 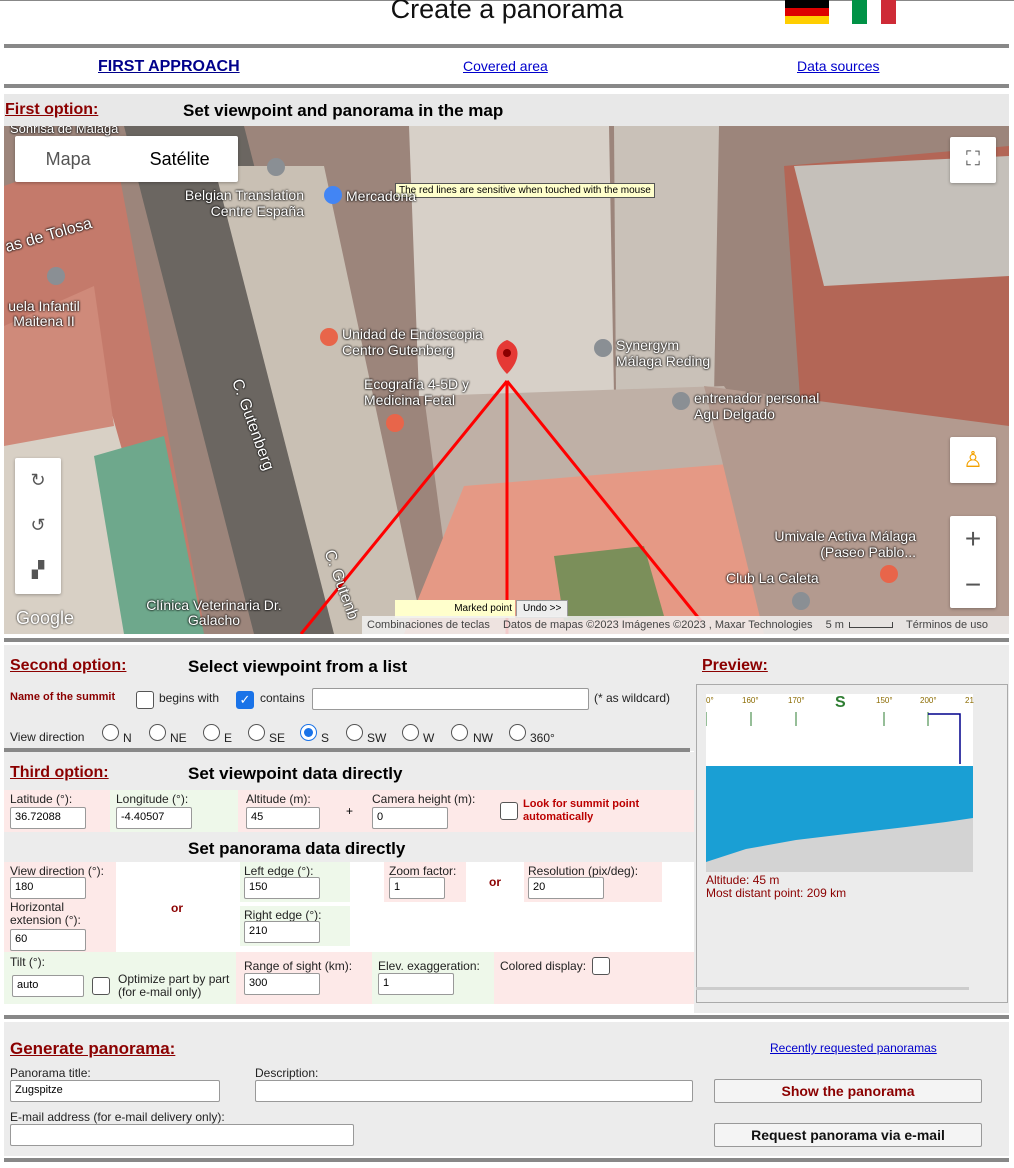 What do you see at coordinates (632, 698) in the screenshot?
I see `wildcard-hint: (* as wildcard)` at bounding box center [632, 698].